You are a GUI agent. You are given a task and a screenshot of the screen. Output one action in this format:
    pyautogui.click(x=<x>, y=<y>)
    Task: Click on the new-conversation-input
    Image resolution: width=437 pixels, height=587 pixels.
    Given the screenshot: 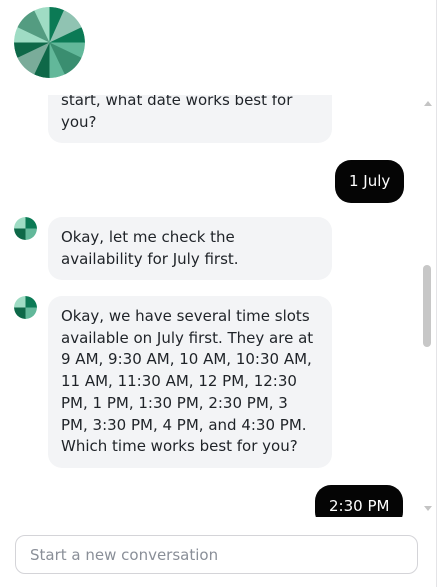 What is the action you would take?
    pyautogui.click(x=216, y=554)
    